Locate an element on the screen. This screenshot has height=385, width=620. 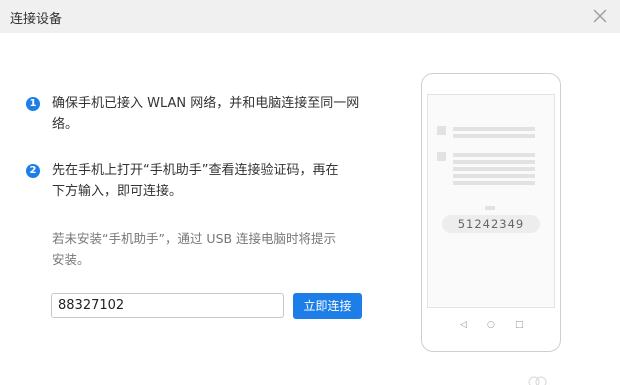
decorative-rings-icon is located at coordinates (537, 380).